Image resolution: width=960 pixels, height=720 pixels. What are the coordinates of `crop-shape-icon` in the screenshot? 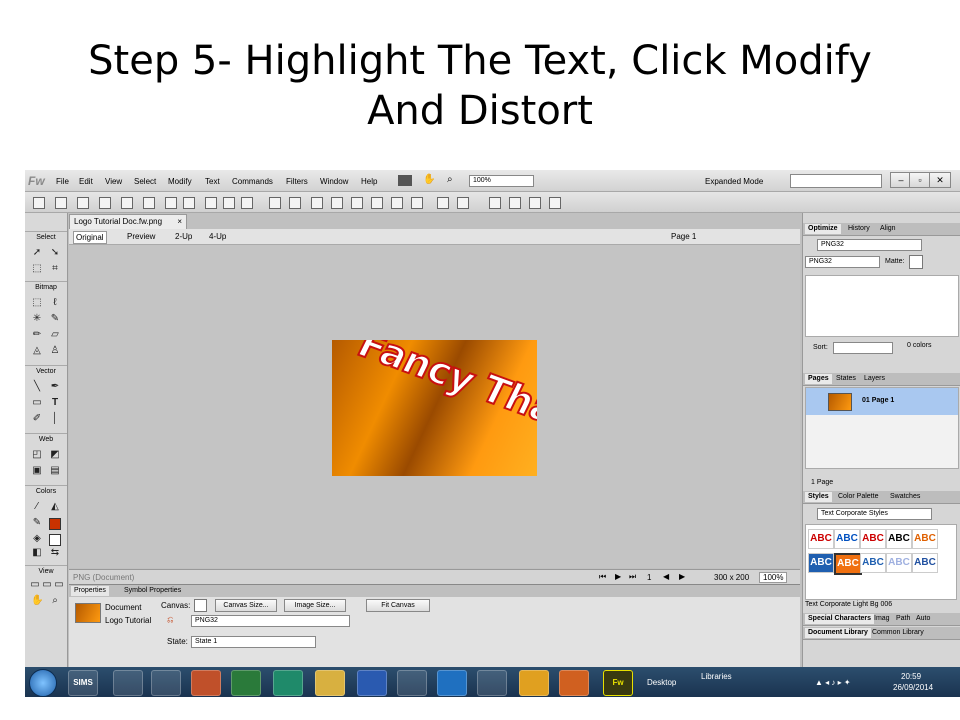 It's located at (397, 203).